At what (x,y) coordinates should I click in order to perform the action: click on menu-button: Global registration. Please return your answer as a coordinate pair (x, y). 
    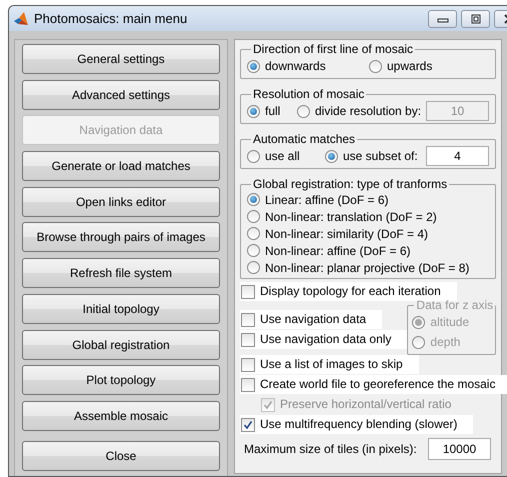
    Looking at the image, I should click on (121, 345).